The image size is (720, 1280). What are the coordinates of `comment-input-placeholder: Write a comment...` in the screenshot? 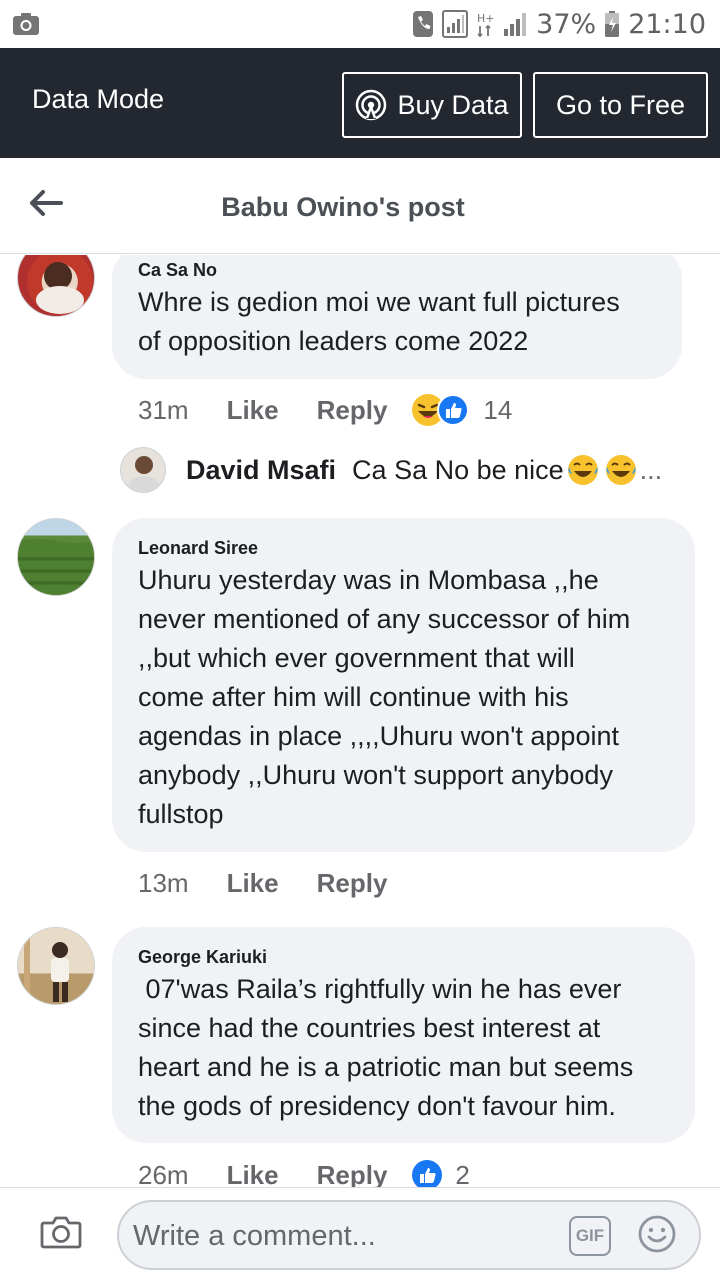 It's located at (254, 1236).